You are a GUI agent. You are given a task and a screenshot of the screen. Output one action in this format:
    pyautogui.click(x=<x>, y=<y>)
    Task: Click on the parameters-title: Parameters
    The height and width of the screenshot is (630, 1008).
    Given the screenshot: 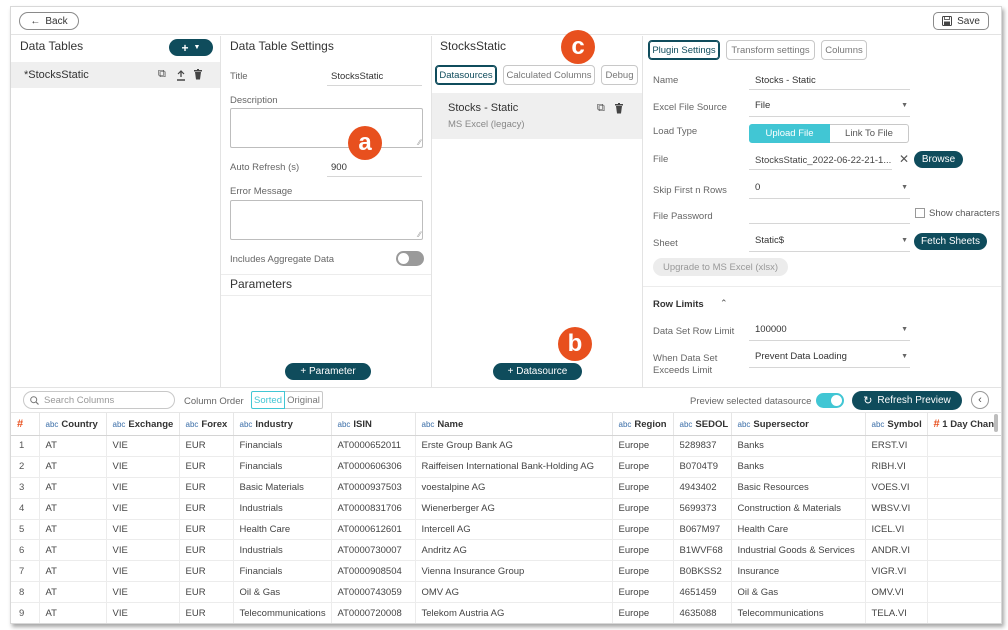 What is the action you would take?
    pyautogui.click(x=261, y=284)
    